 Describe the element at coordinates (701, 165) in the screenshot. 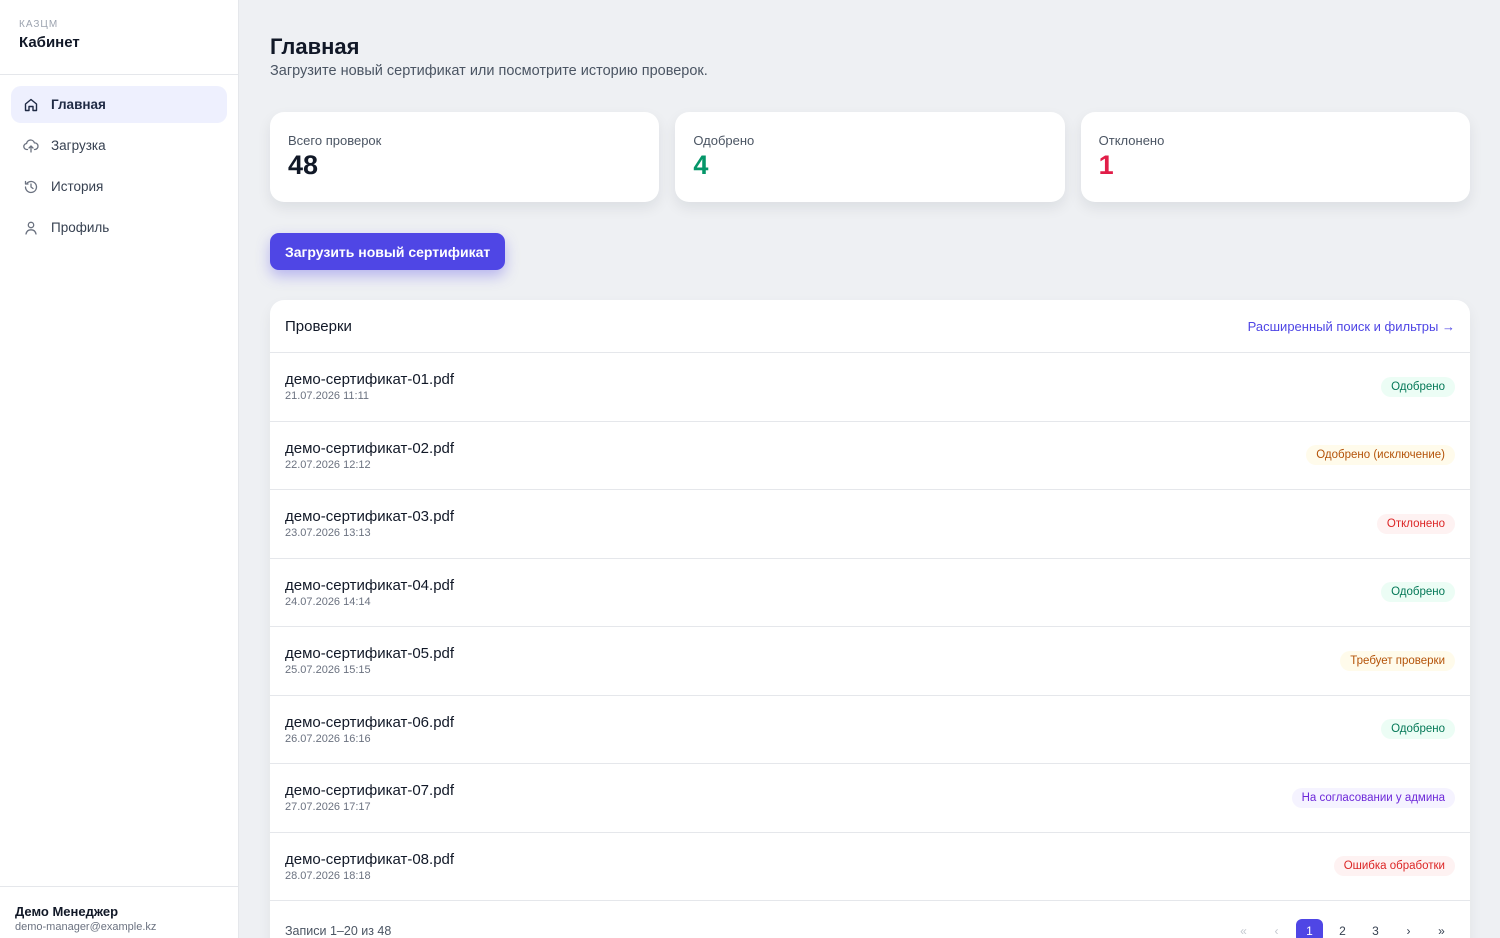

I see `stat-value: 4` at that location.